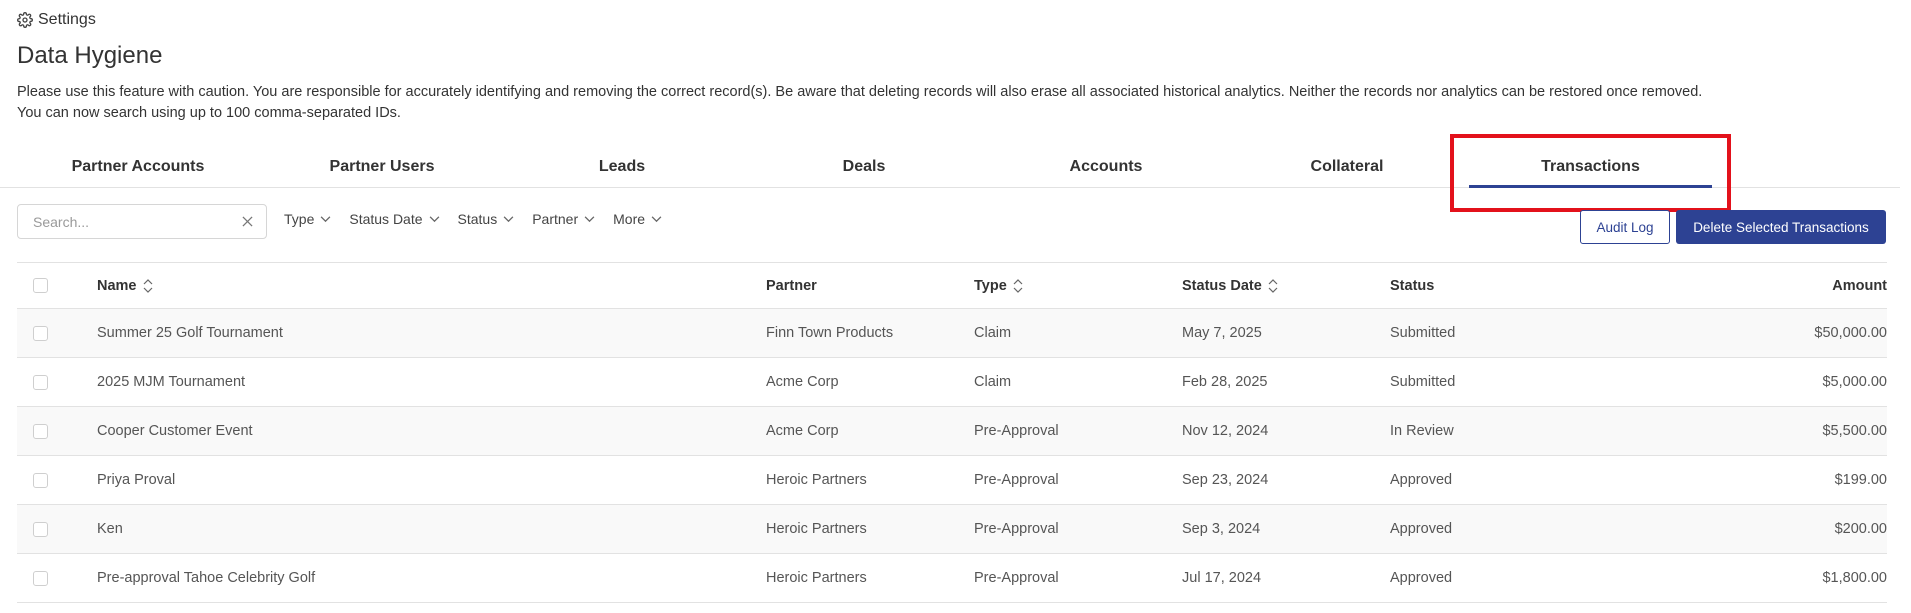 The image size is (1911, 613). Describe the element at coordinates (622, 169) in the screenshot. I see `tab-leads: Leads` at that location.